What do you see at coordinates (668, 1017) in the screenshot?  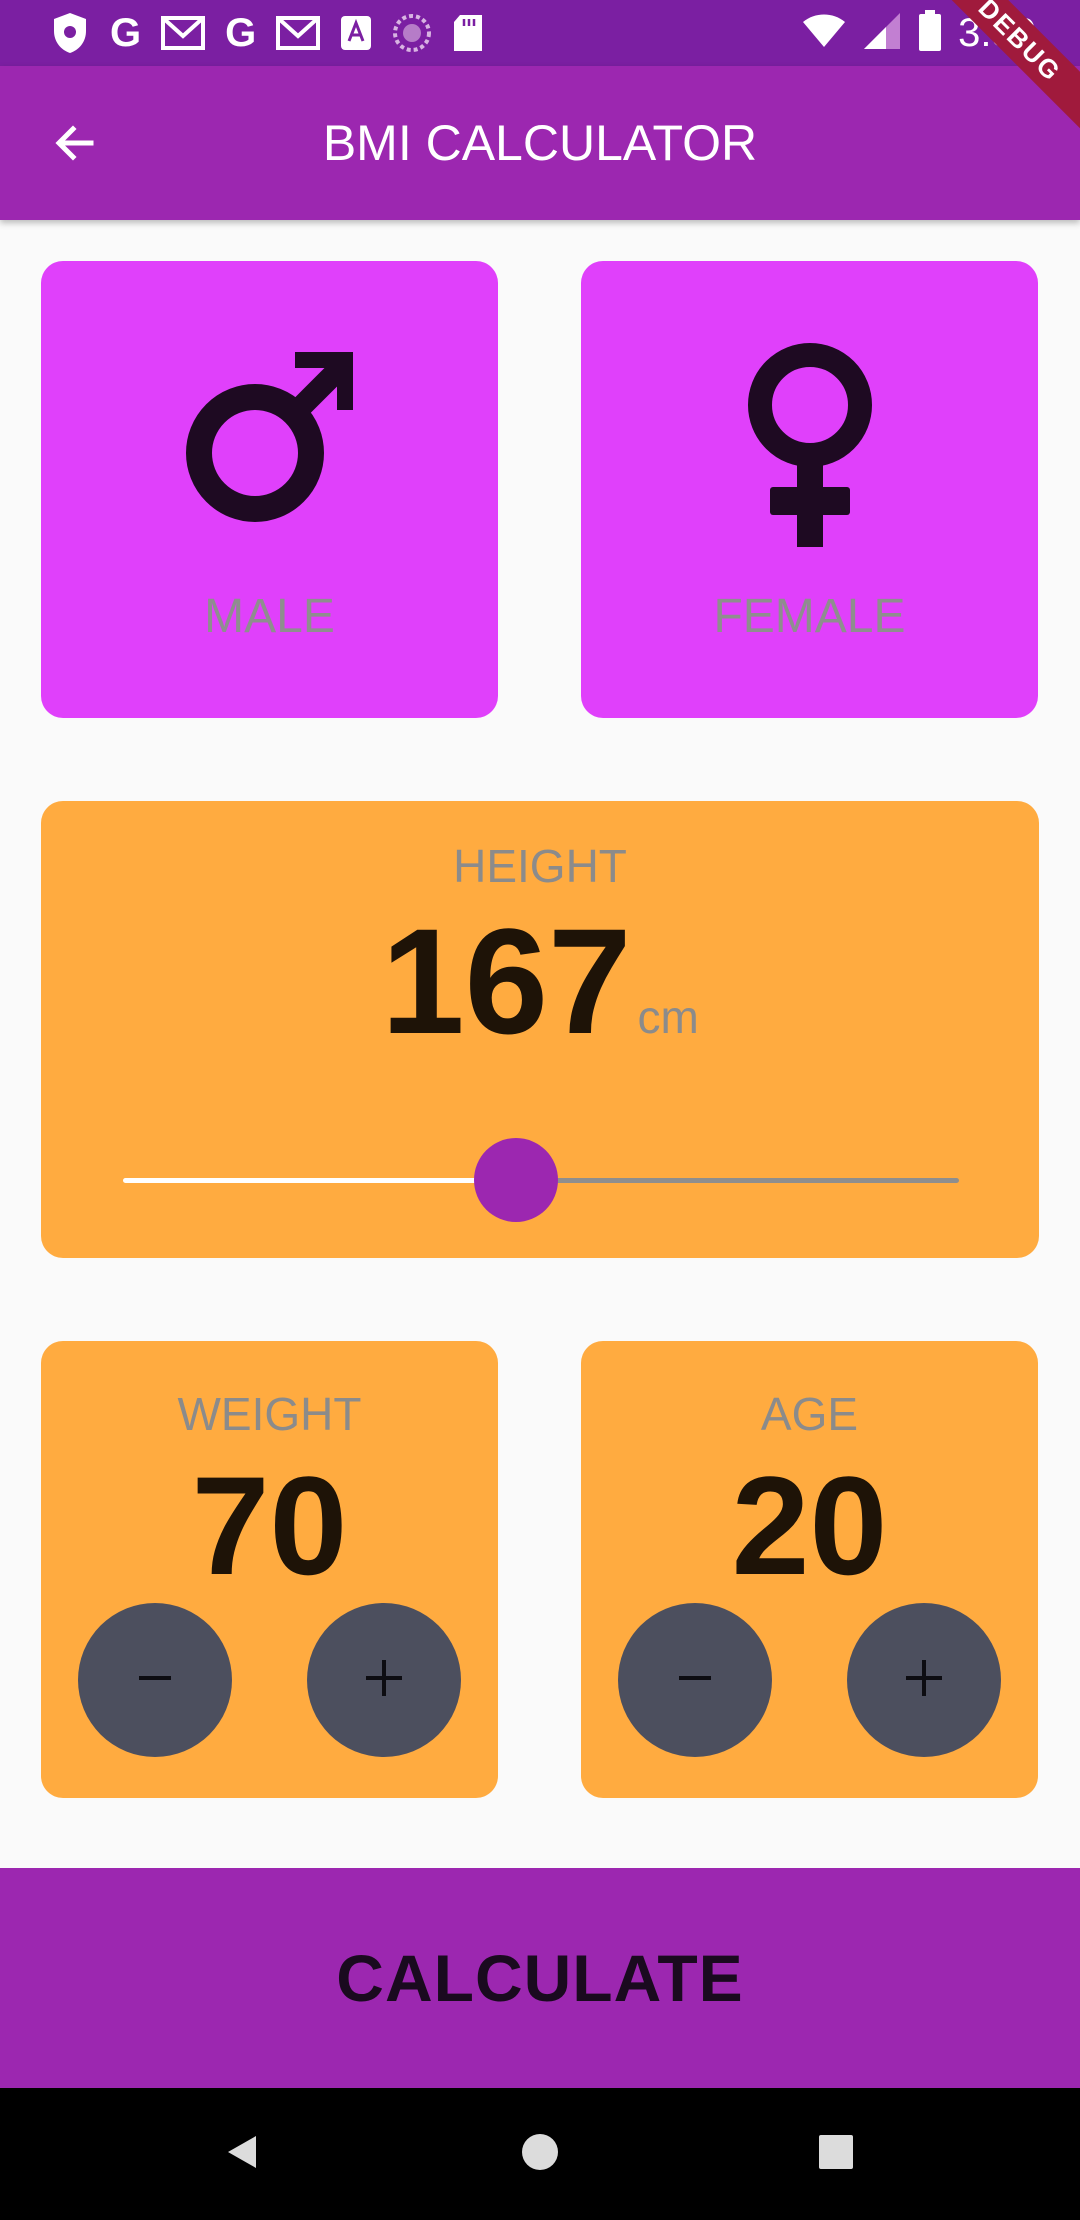 I see `height-unit: cm` at bounding box center [668, 1017].